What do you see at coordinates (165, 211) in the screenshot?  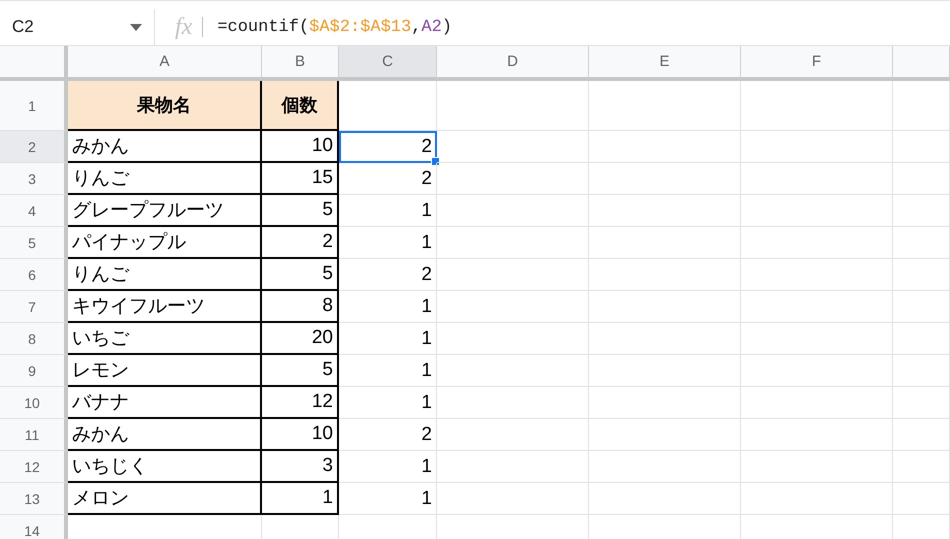 I see `table-cell: グレープフルーツ` at bounding box center [165, 211].